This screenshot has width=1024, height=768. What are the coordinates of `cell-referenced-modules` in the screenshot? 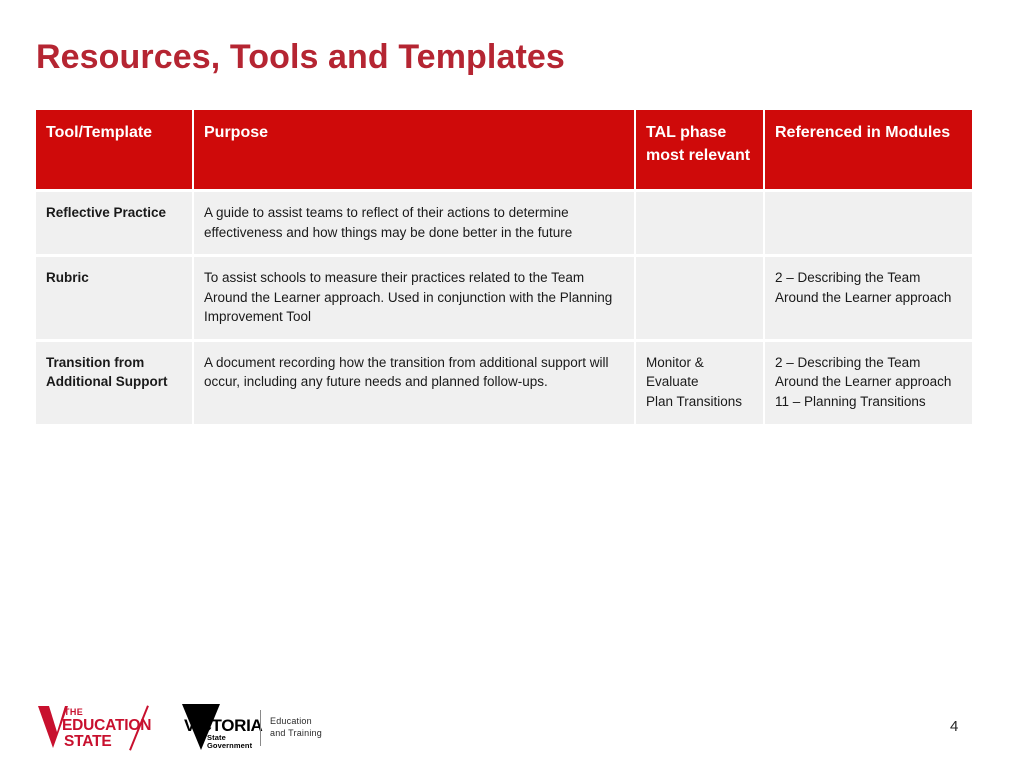 It's located at (868, 222).